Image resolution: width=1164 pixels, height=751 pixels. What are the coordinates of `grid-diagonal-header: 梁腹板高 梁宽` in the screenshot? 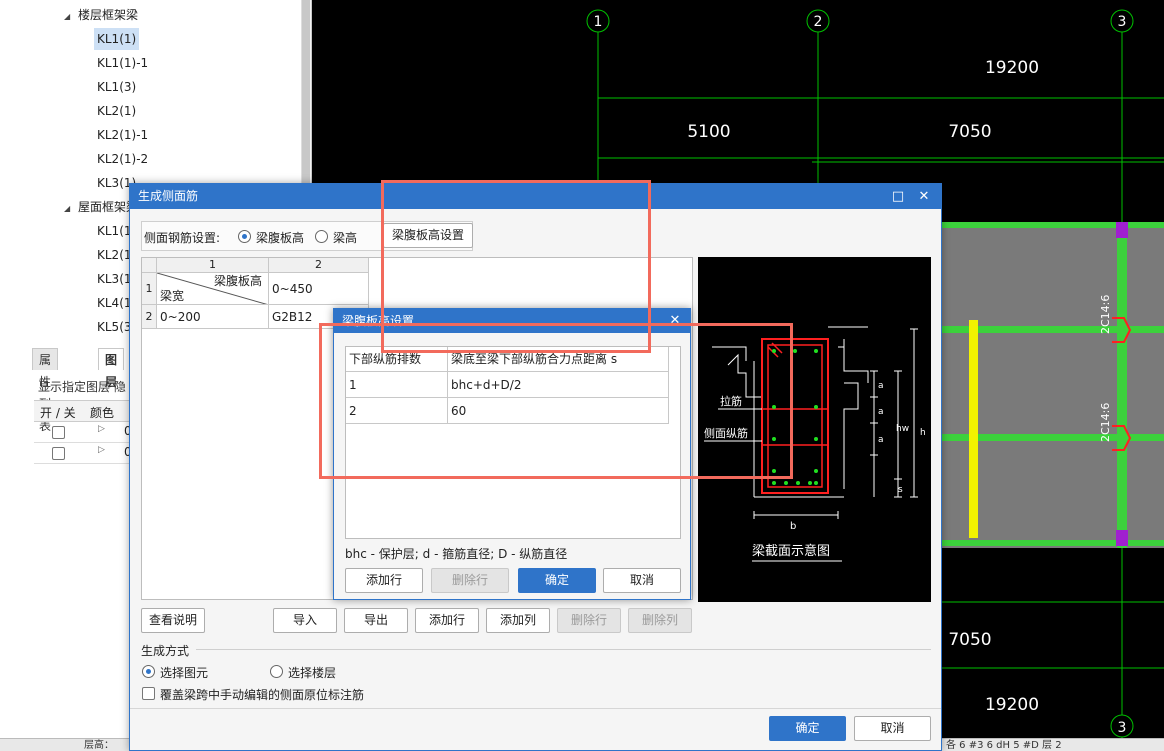 It's located at (213, 289).